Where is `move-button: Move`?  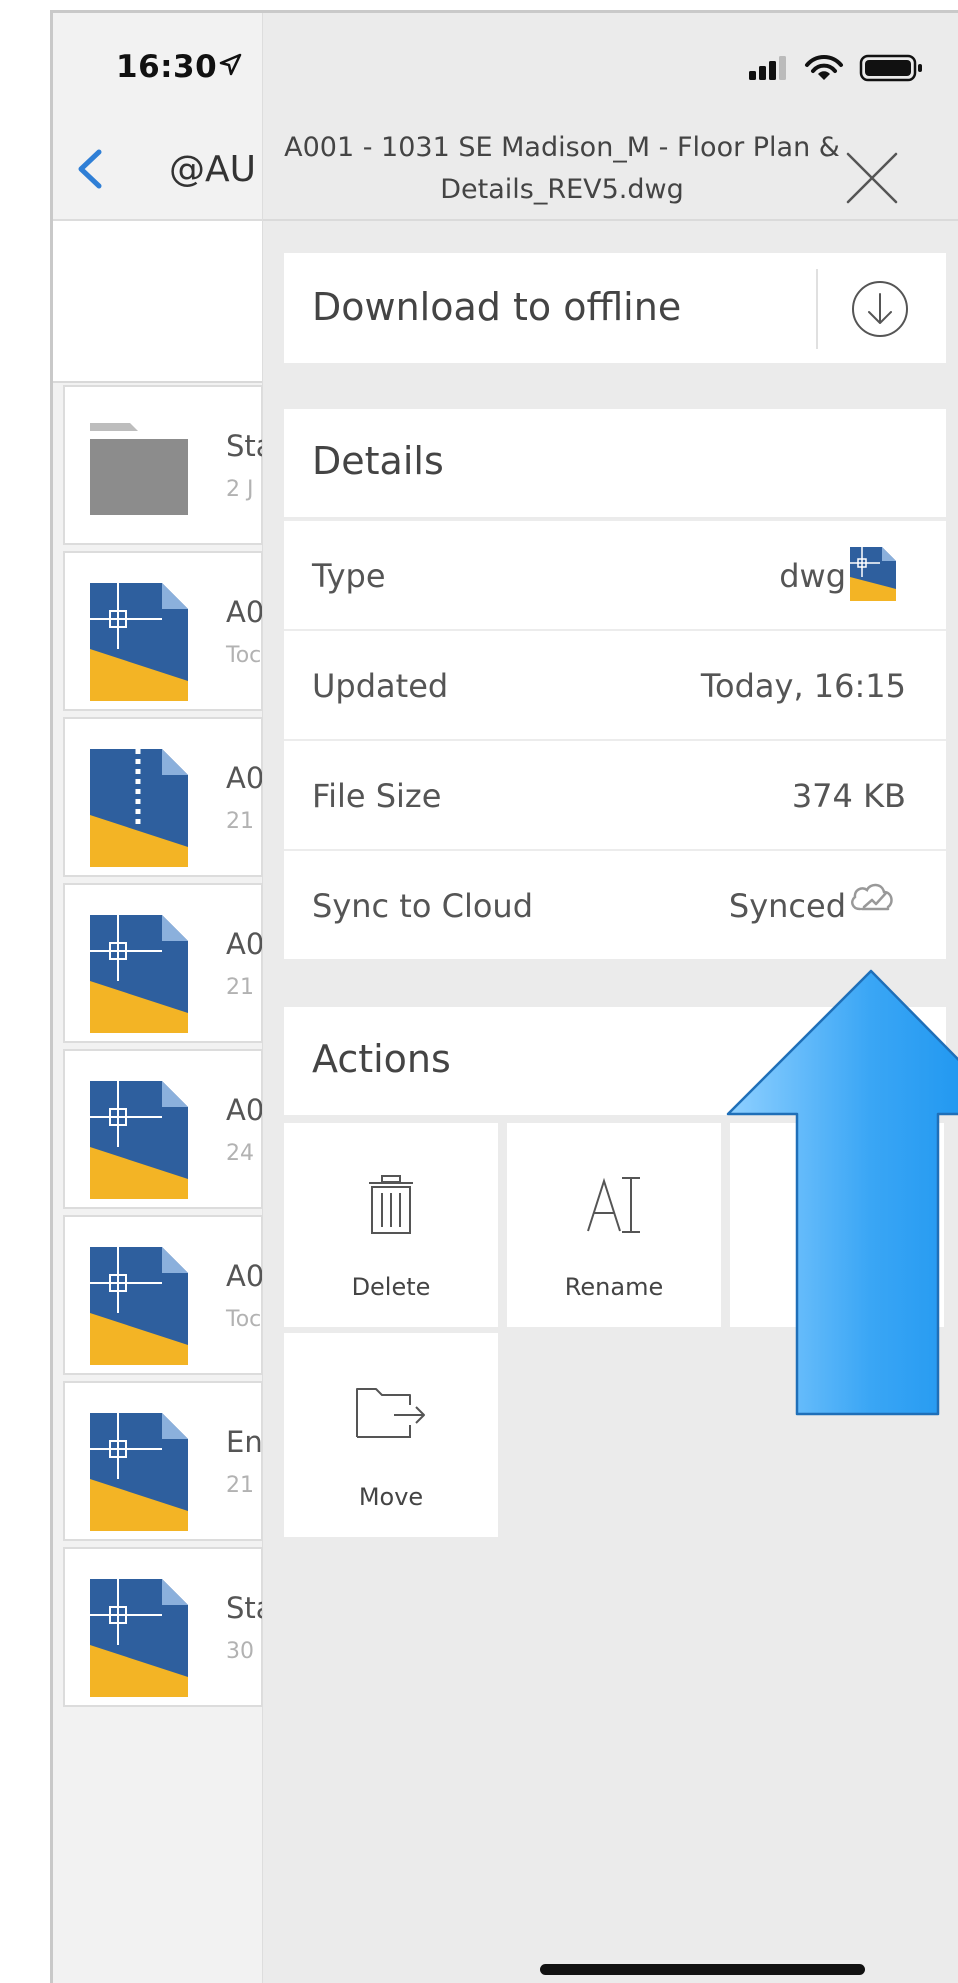 move-button: Move is located at coordinates (391, 1435).